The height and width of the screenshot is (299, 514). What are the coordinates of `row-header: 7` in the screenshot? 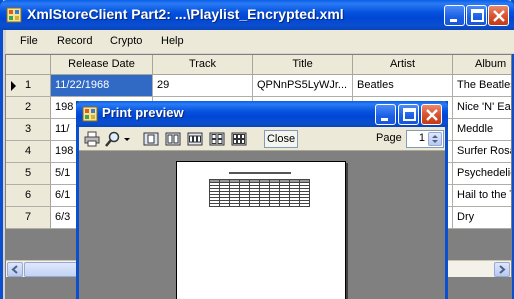 It's located at (28, 218).